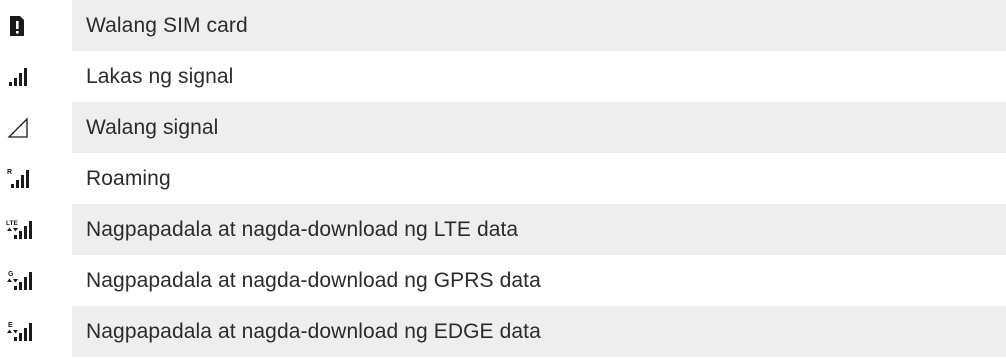 Image resolution: width=1006 pixels, height=358 pixels. I want to click on row-label: Roaming, so click(128, 178).